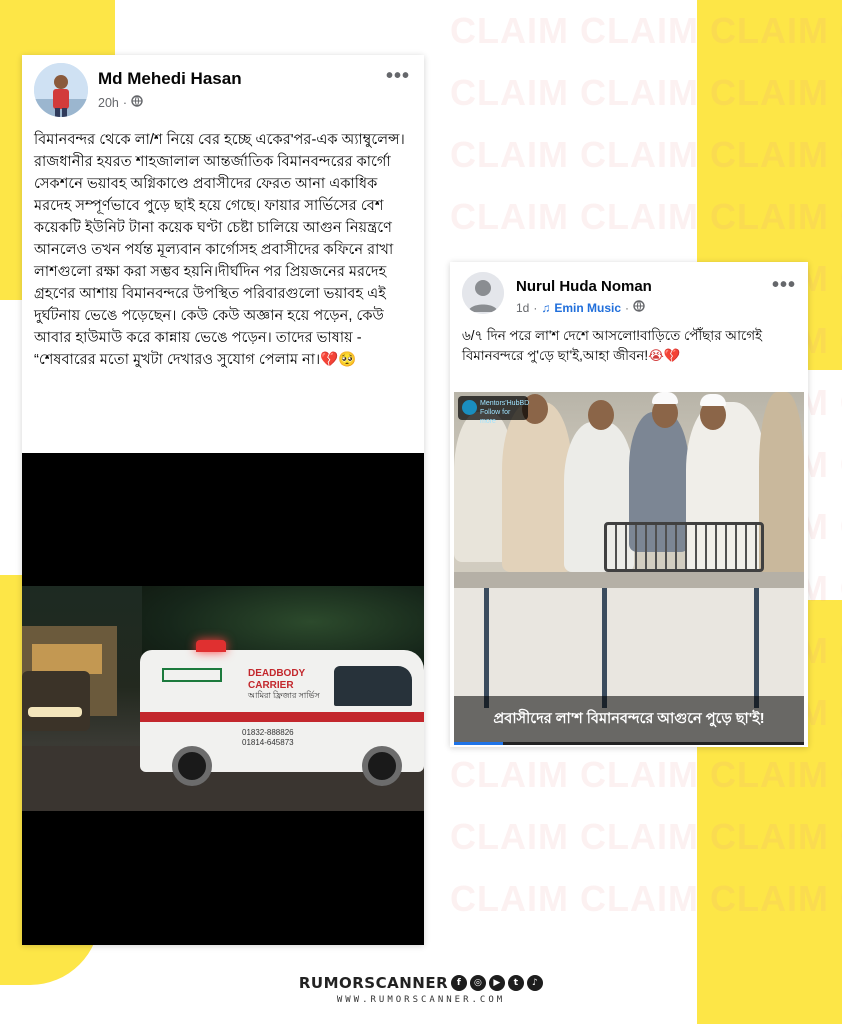 Image resolution: width=842 pixels, height=1024 pixels. What do you see at coordinates (268, 742) in the screenshot?
I see `ambulance-phone-2: 01814-645873` at bounding box center [268, 742].